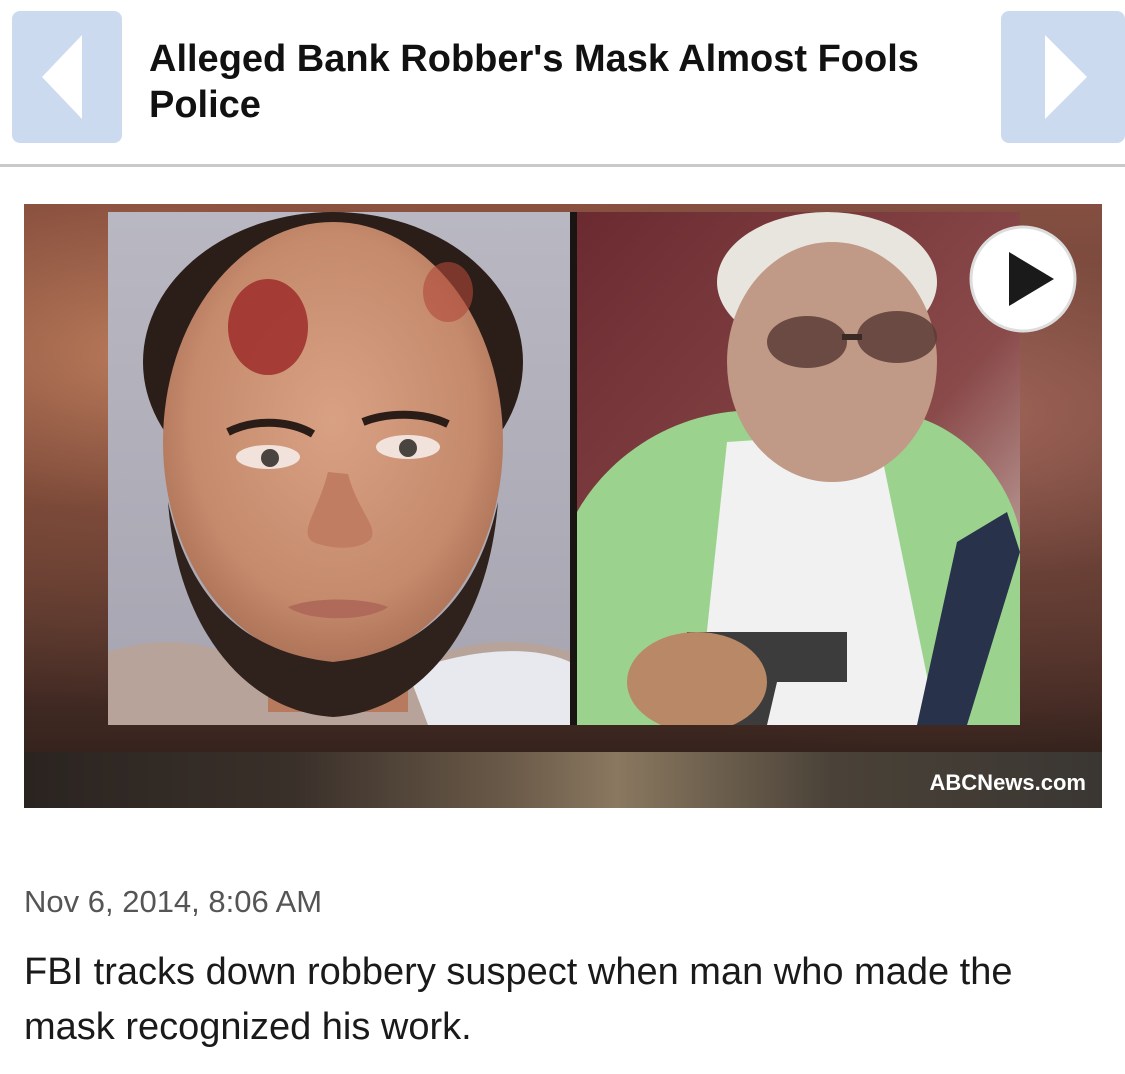 Image resolution: width=1125 pixels, height=1074 pixels. Describe the element at coordinates (62, 77) in the screenshot. I see `chevron-left-icon` at that location.